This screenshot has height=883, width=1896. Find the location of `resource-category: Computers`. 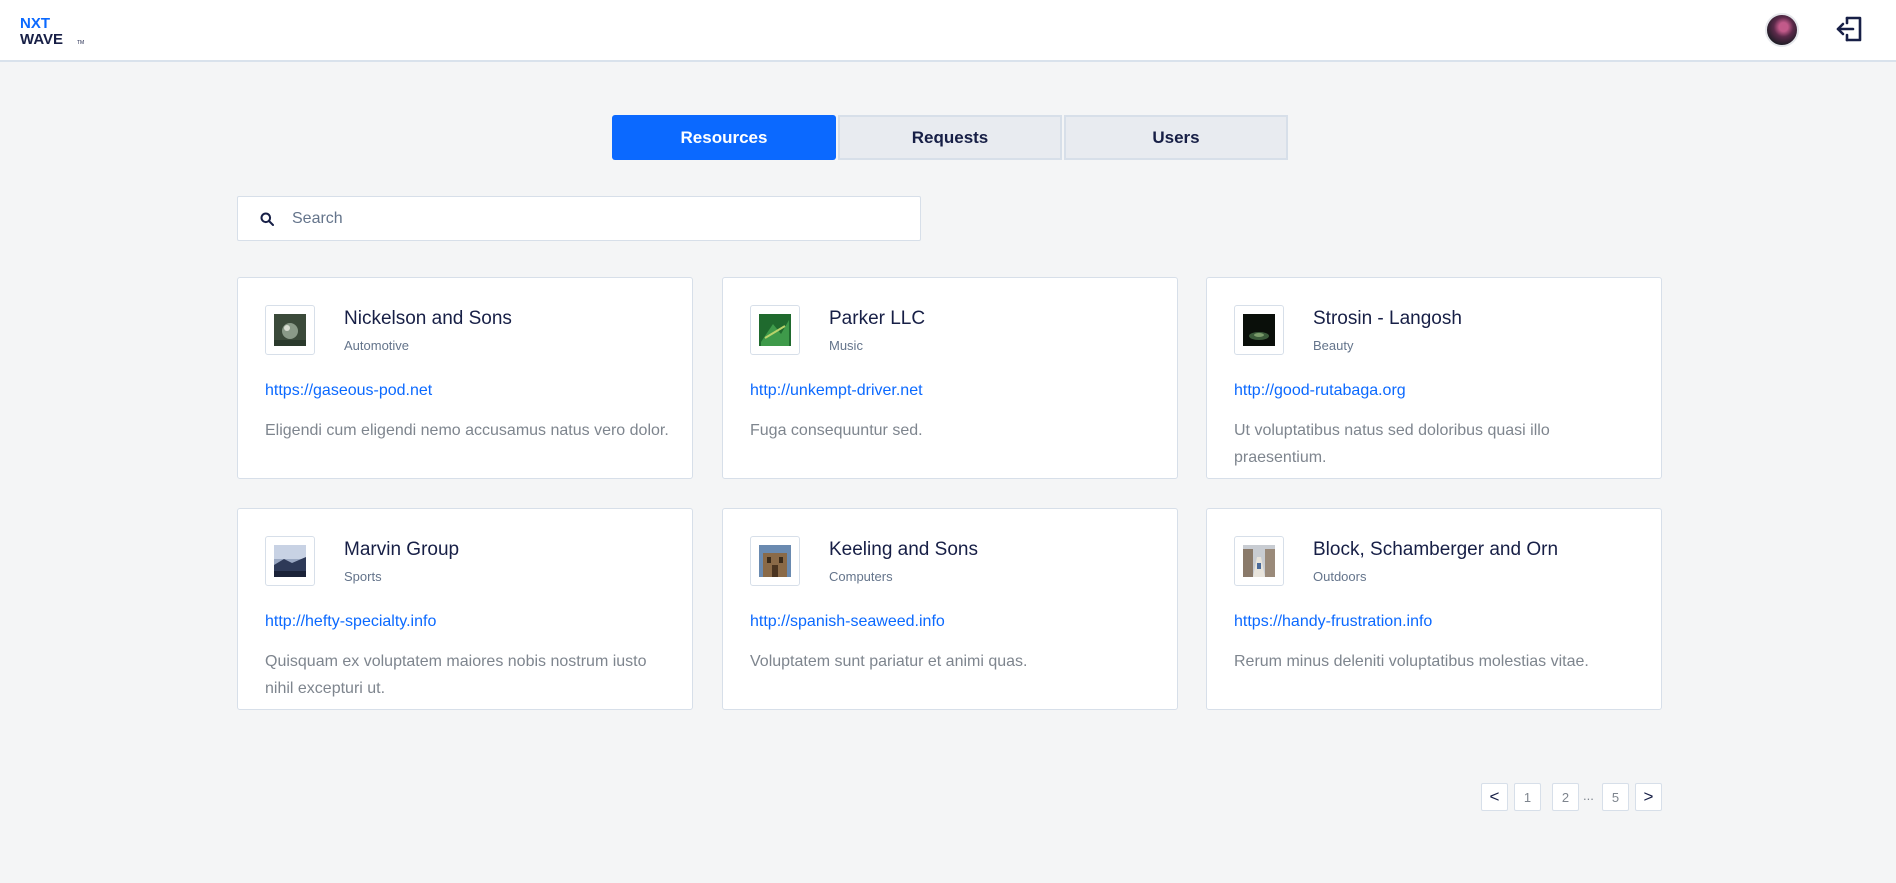

resource-category: Computers is located at coordinates (861, 576).